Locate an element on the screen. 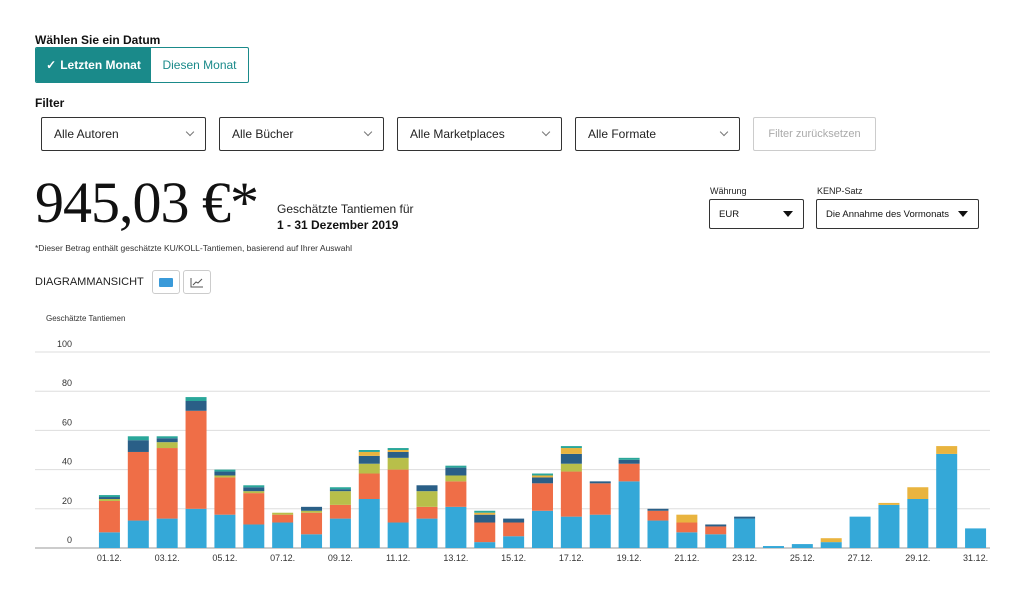 The width and height of the screenshot is (1024, 596). y-tick-label: 20 is located at coordinates (67, 501).